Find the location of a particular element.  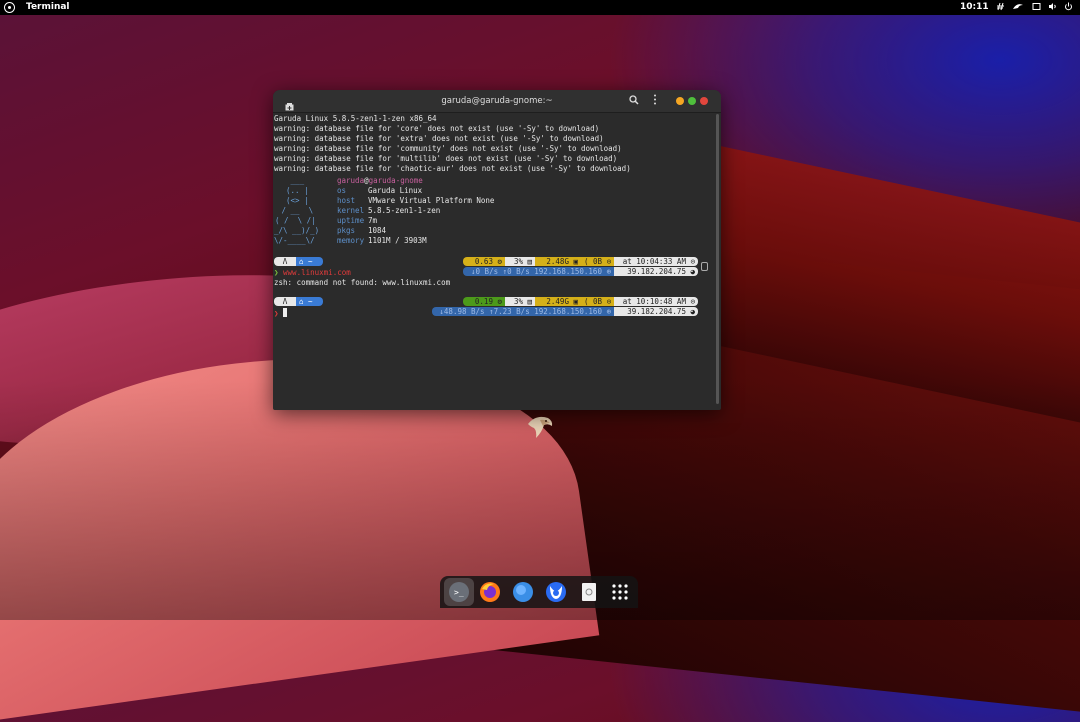

ascii-art-line: ( / \ /| is located at coordinates (295, 220).